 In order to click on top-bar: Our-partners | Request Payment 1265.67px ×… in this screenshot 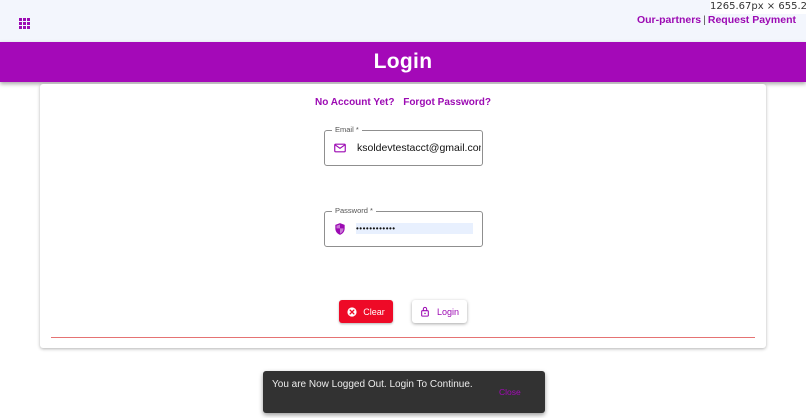, I will do `click(403, 21)`.